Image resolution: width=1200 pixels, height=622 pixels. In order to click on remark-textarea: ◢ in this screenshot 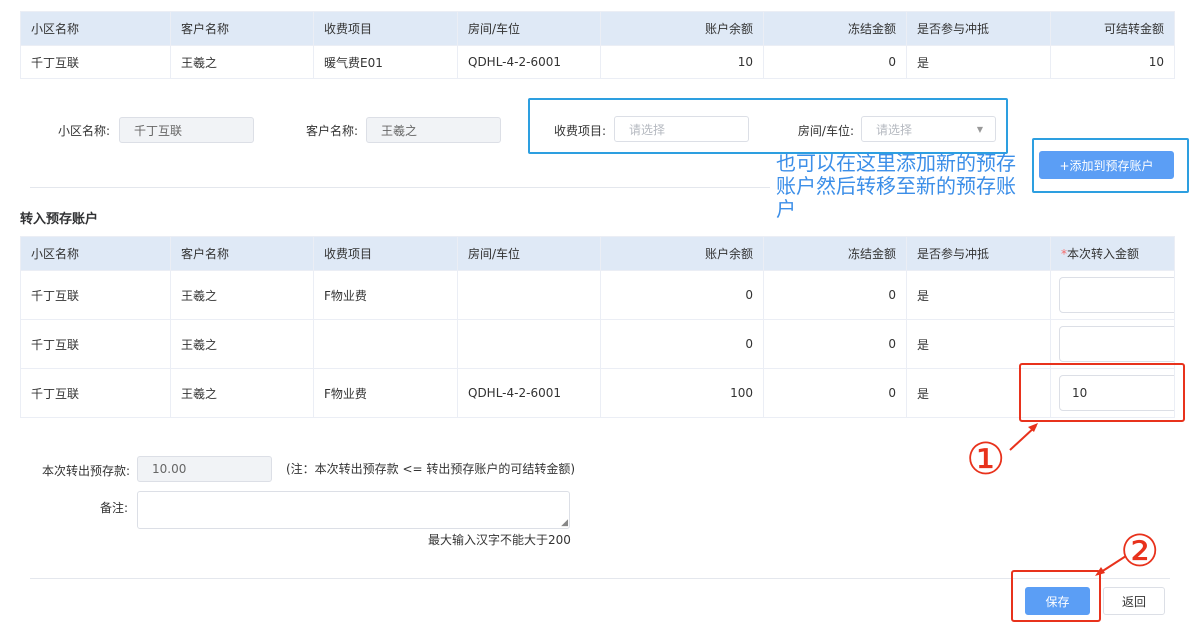, I will do `click(353, 510)`.